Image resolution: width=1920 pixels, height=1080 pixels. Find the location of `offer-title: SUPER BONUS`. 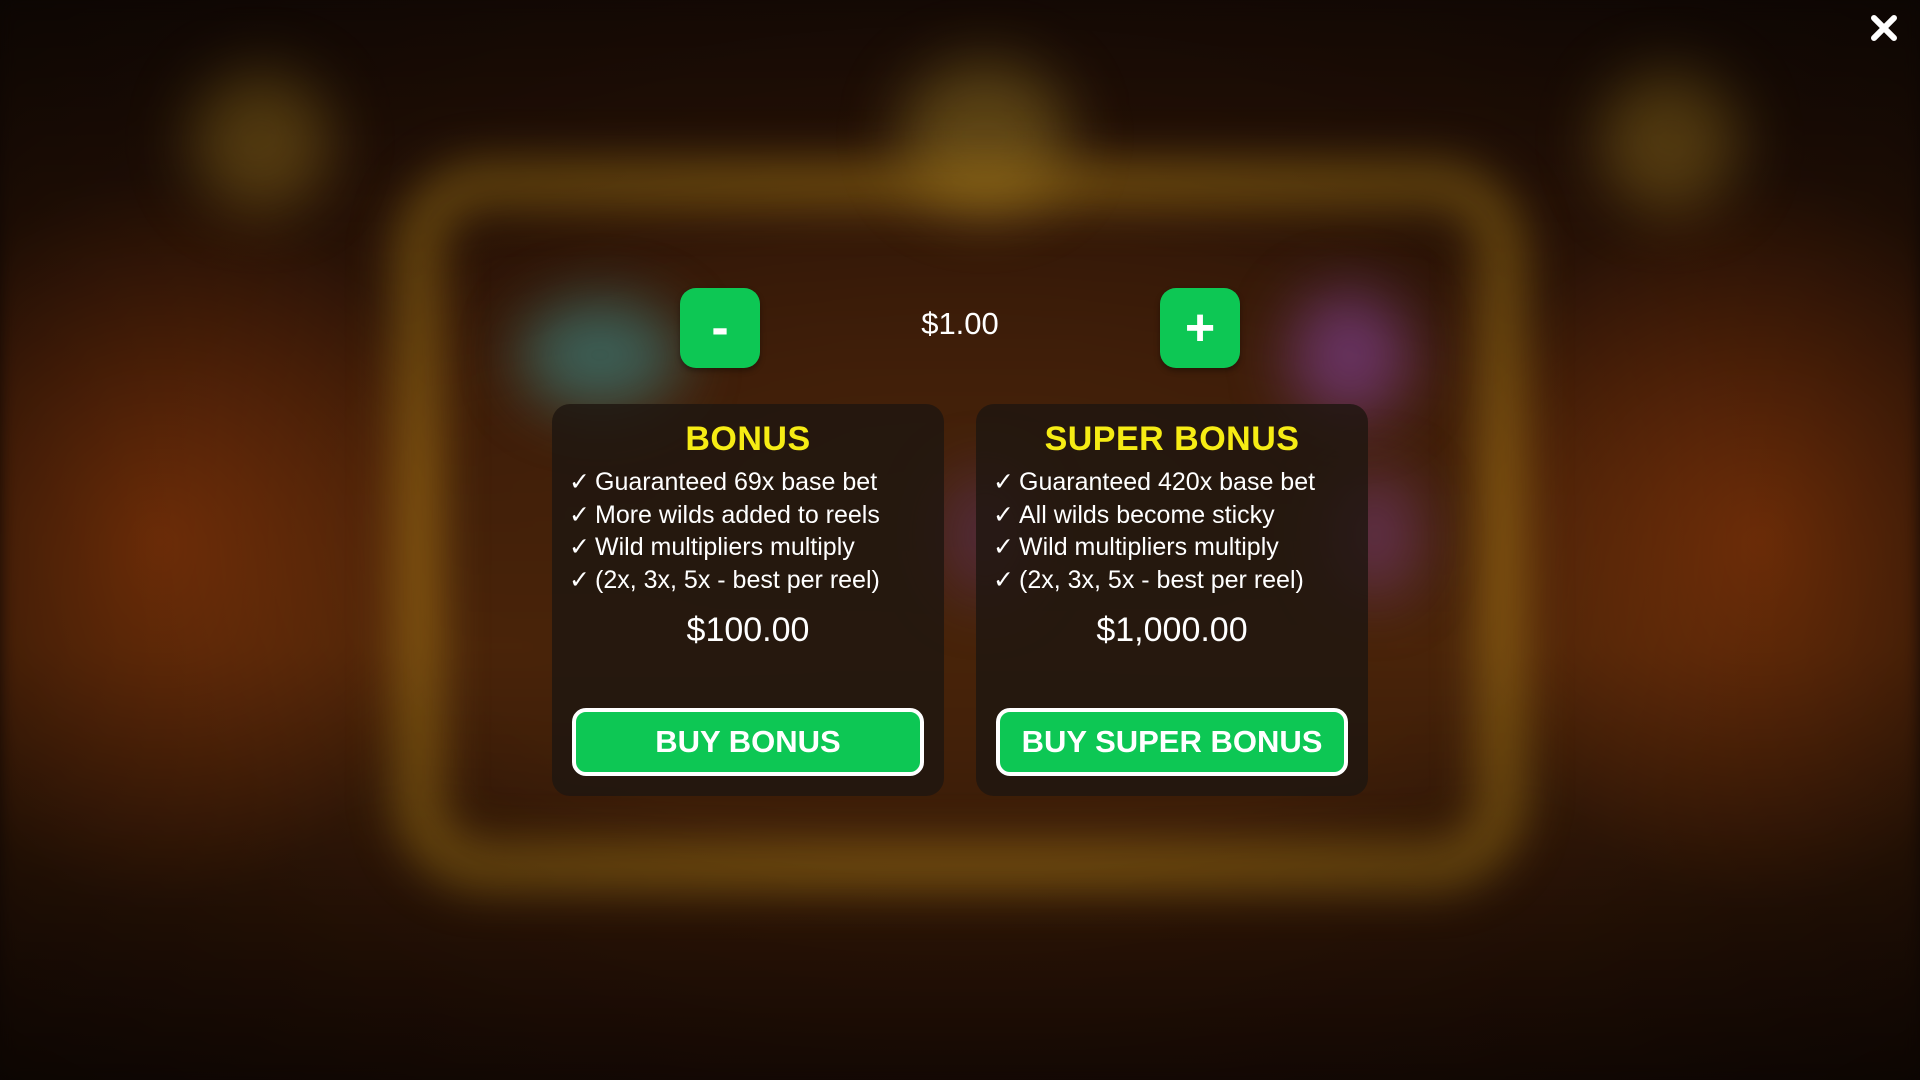

offer-title: SUPER BONUS is located at coordinates (1172, 439).